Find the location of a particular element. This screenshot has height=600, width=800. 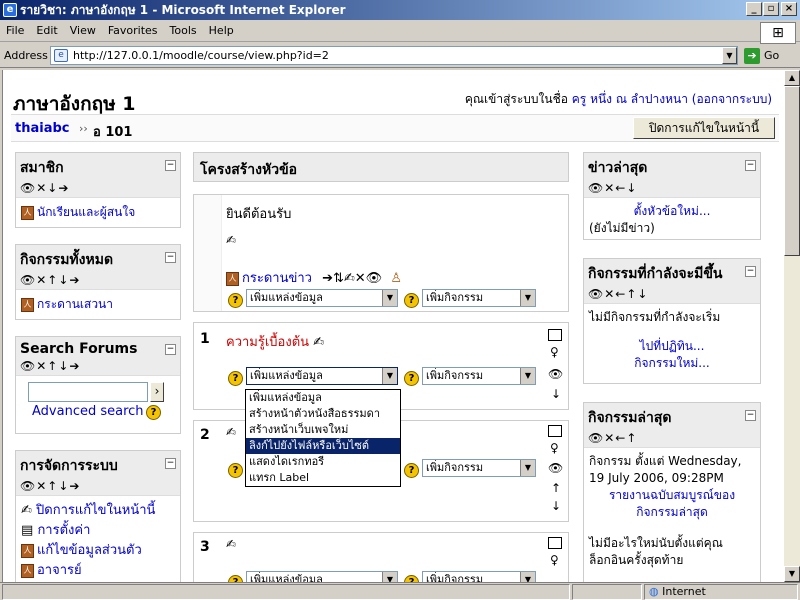

block-controls: 👁✕←↑↓ is located at coordinates (672, 294).